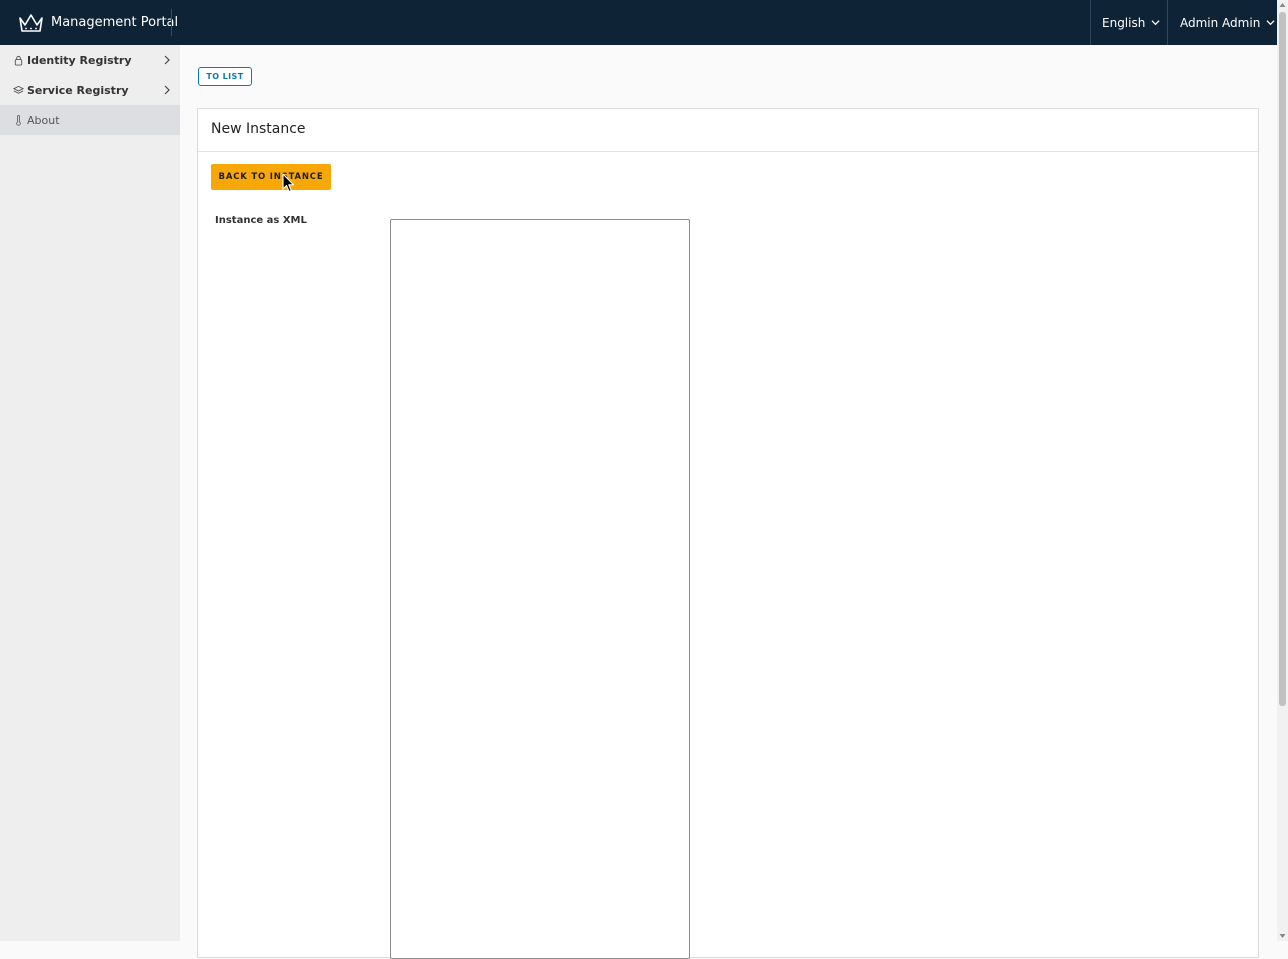 This screenshot has height=959, width=1288. Describe the element at coordinates (1282, 359) in the screenshot. I see `scrollbar-thumb` at that location.